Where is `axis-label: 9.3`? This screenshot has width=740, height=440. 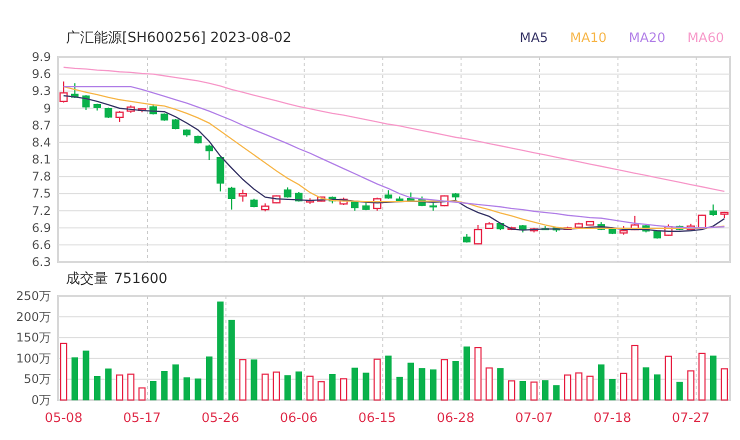
axis-label: 9.3 is located at coordinates (41, 91).